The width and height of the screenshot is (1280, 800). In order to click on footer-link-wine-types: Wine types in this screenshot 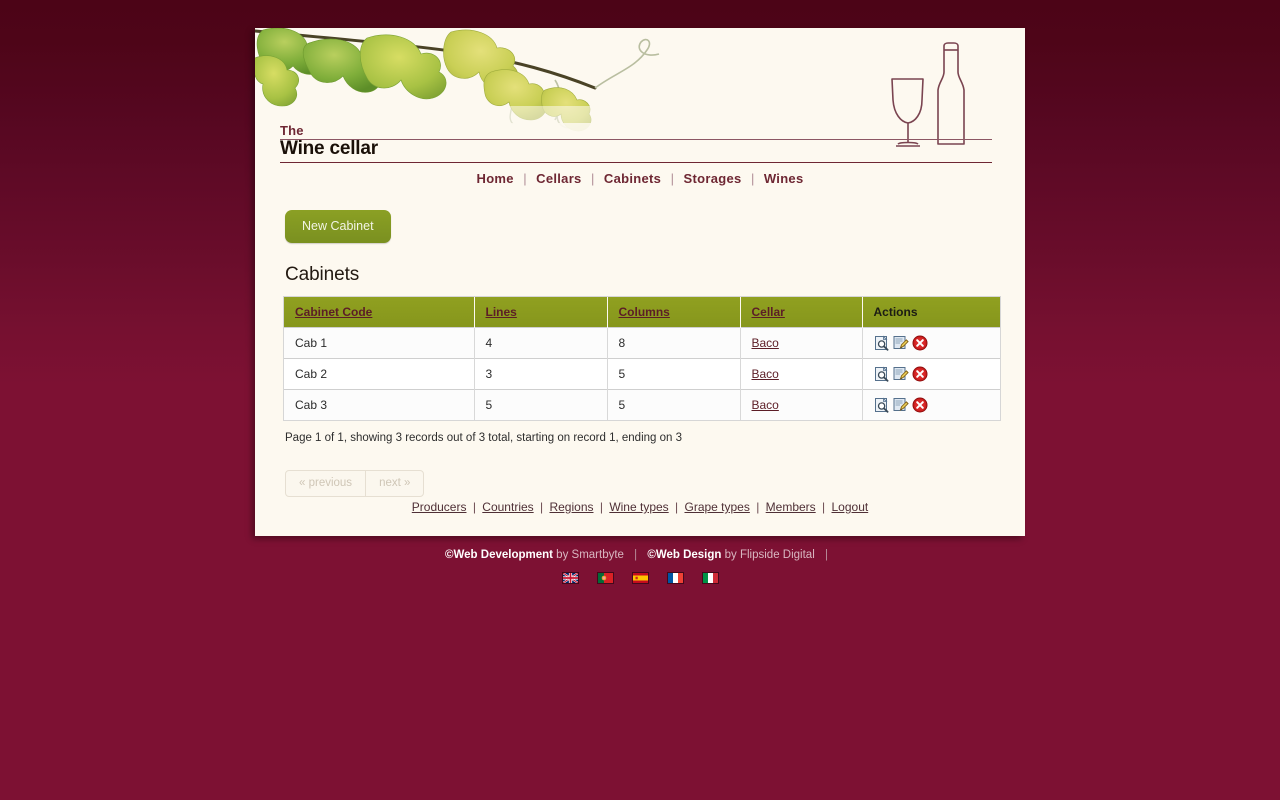, I will do `click(638, 507)`.